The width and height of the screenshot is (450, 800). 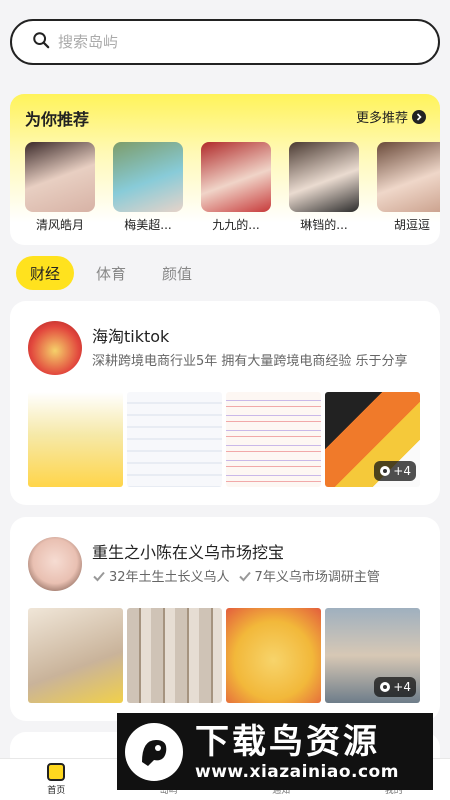 I want to click on recommend-item: 清风皓月, so click(x=60, y=187).